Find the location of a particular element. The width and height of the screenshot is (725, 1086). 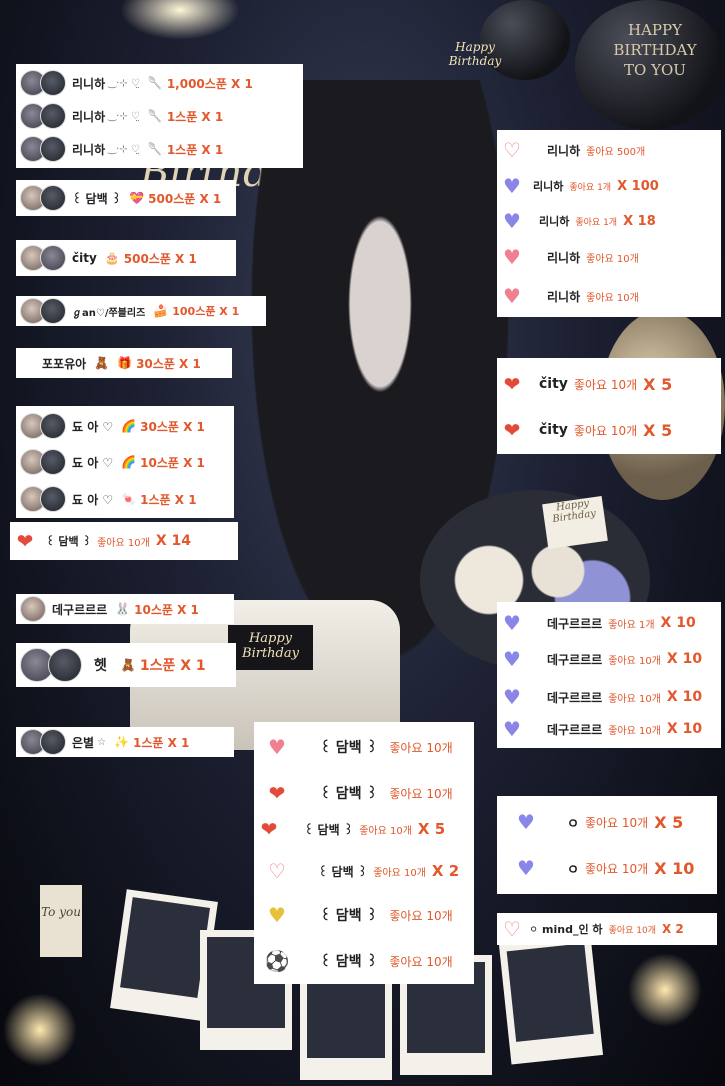

nickname-deco: ☆ is located at coordinates (102, 742).